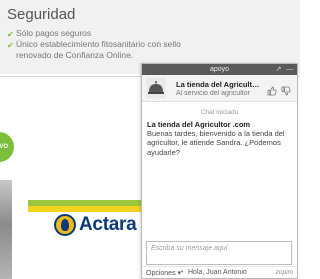 Image resolution: width=320 pixels, height=279 pixels. Describe the element at coordinates (219, 112) in the screenshot. I see `chat-status: Chat iniciado` at that location.